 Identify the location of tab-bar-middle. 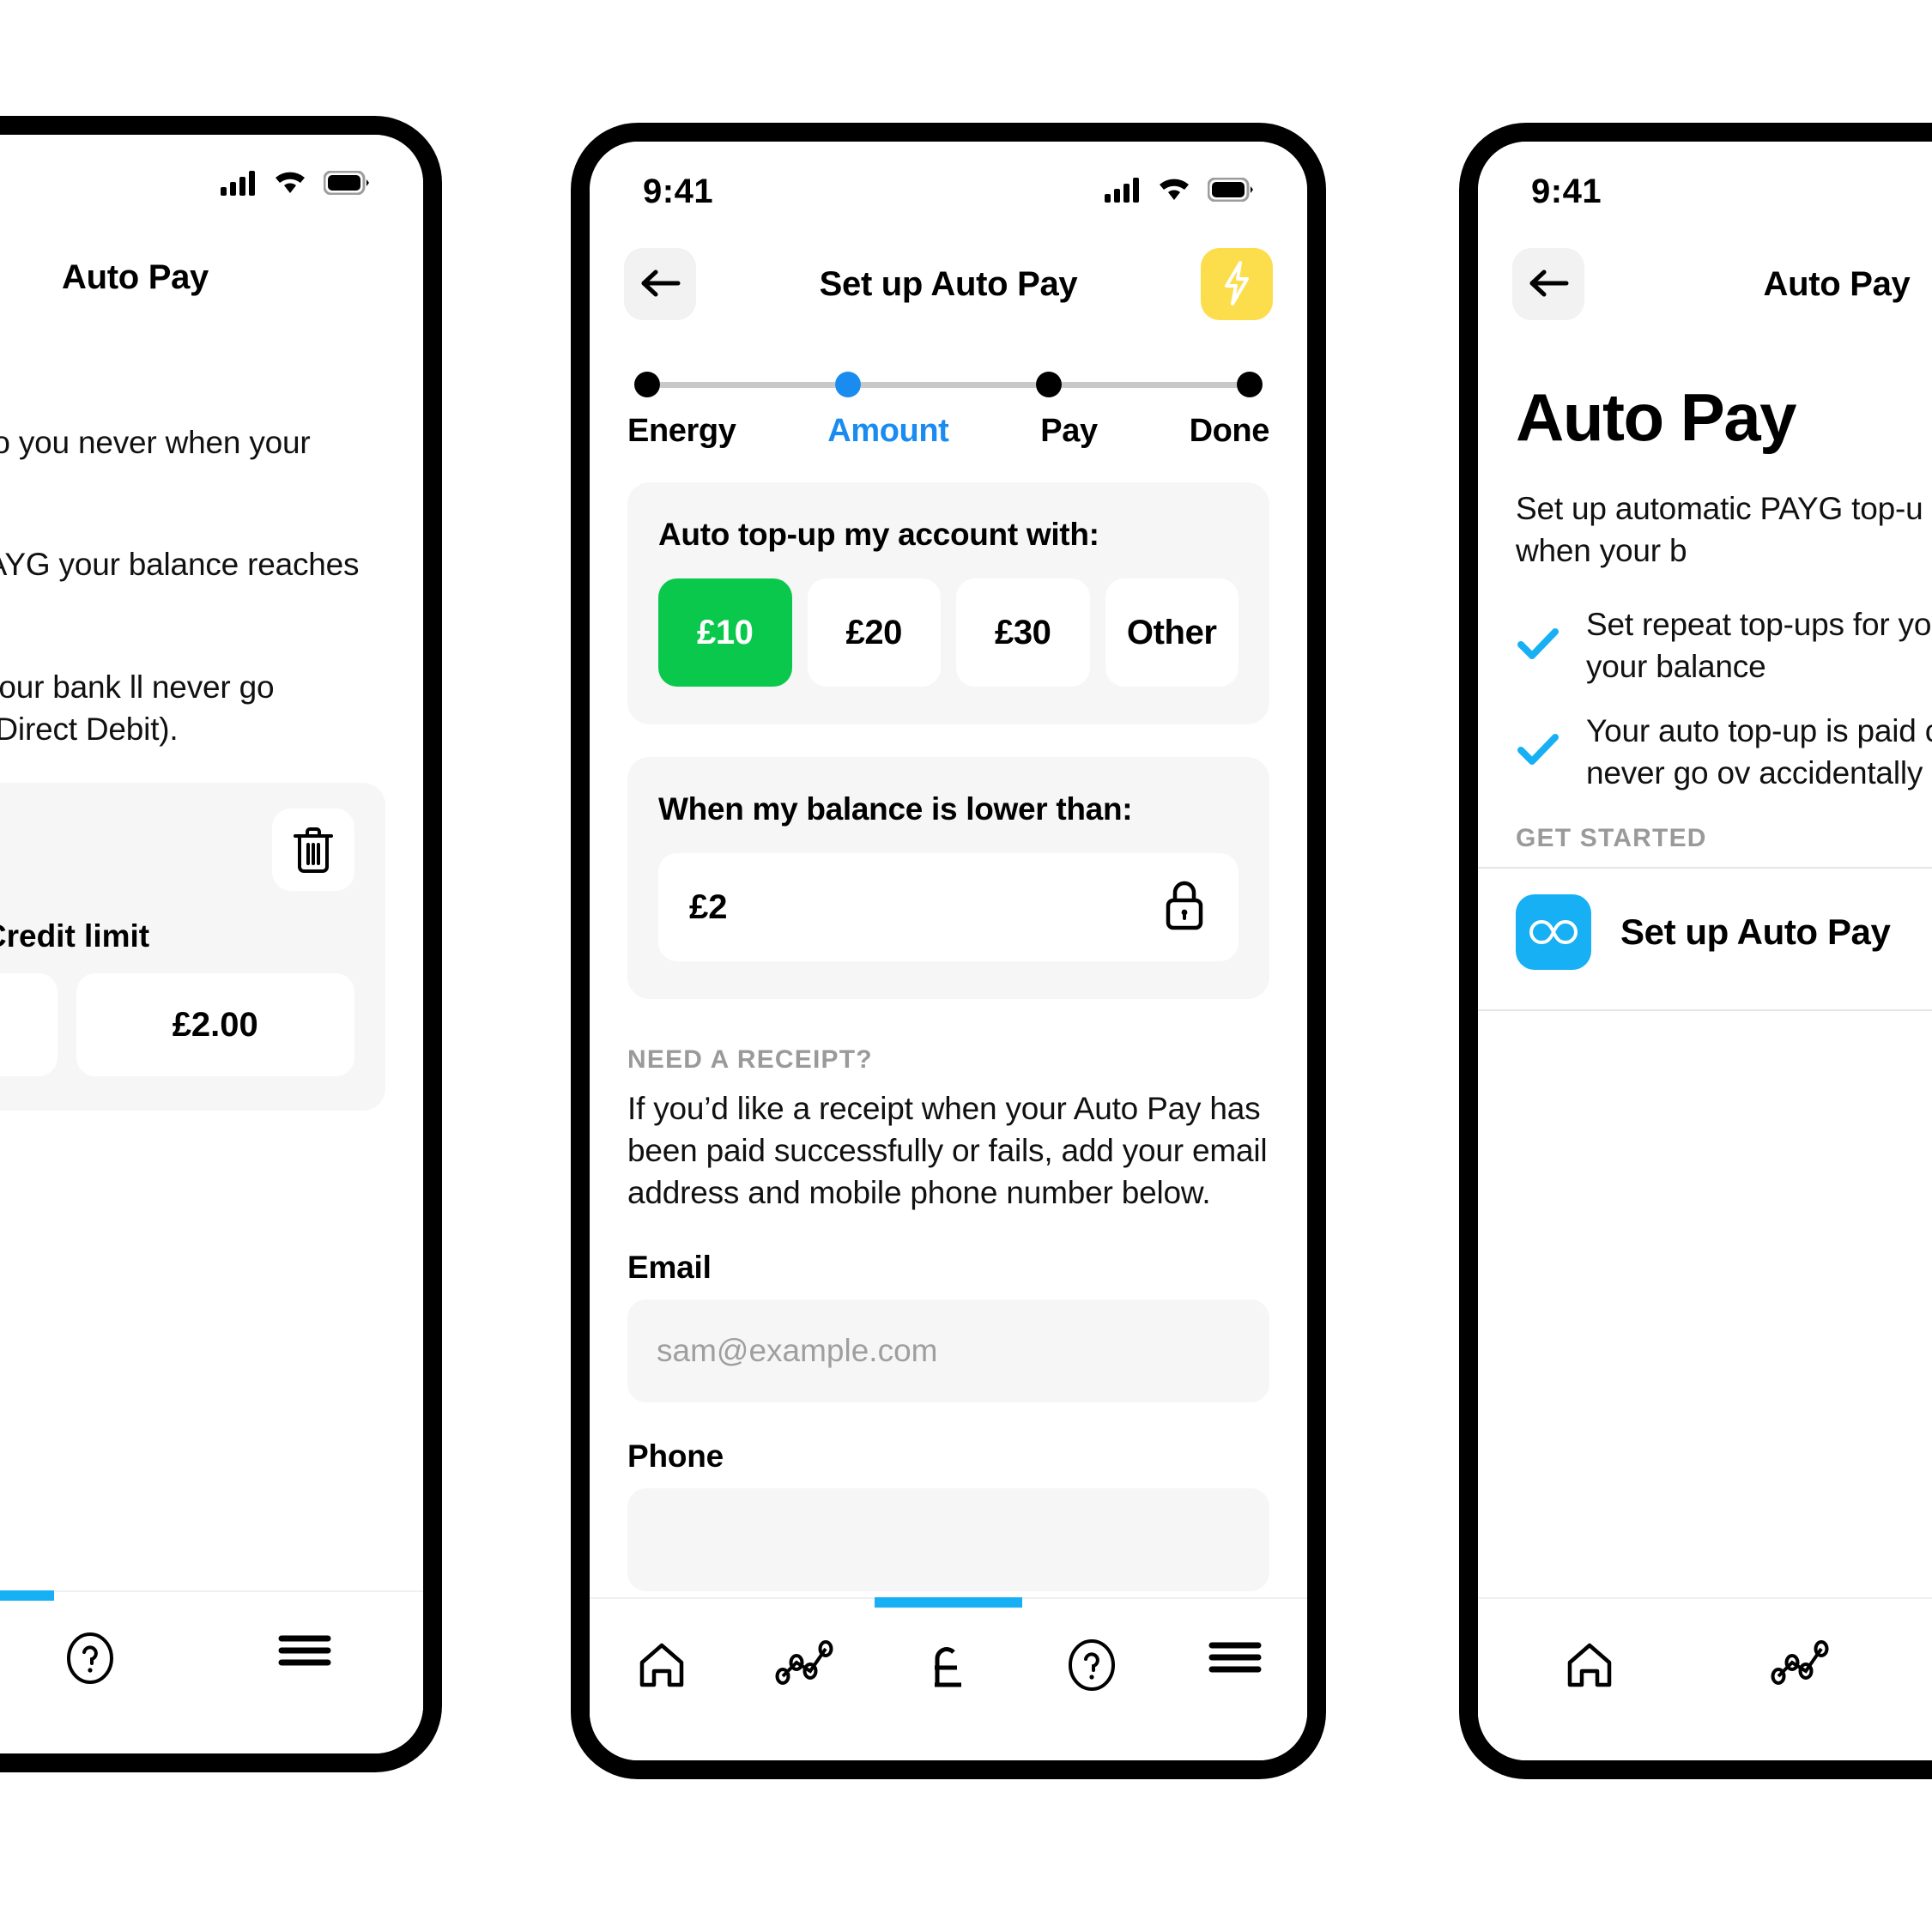
(949, 1678).